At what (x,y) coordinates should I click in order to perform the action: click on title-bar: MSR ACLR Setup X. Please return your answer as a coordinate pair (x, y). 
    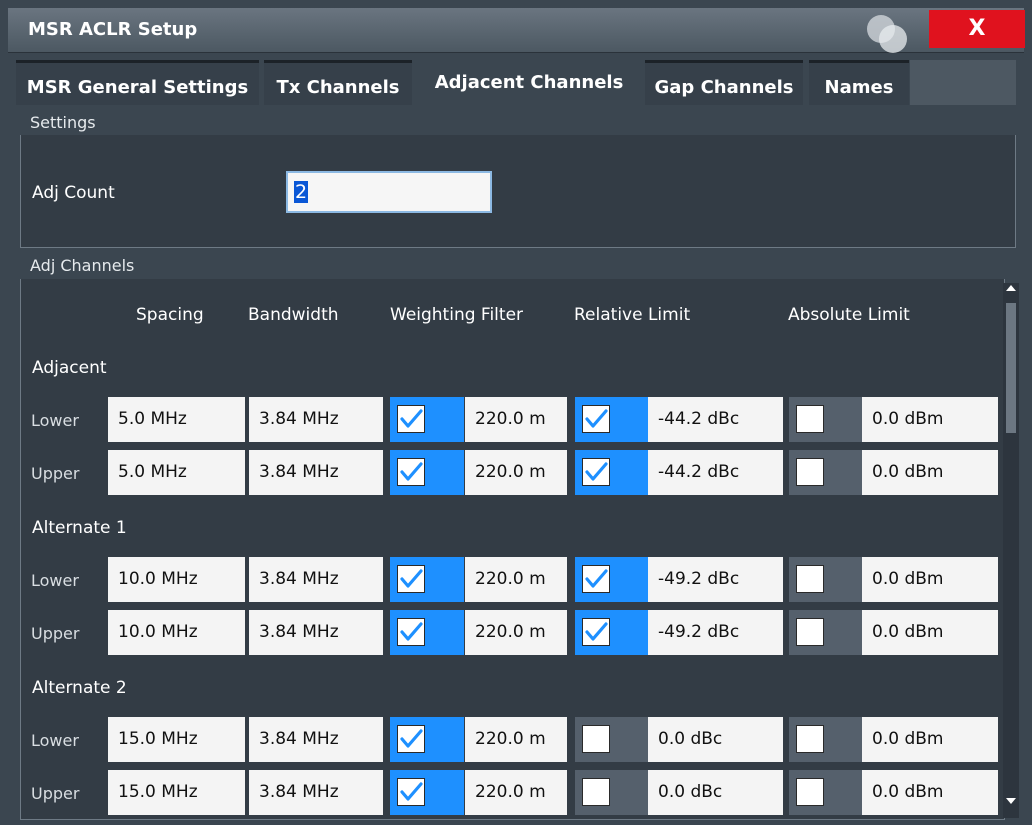
    Looking at the image, I should click on (516, 30).